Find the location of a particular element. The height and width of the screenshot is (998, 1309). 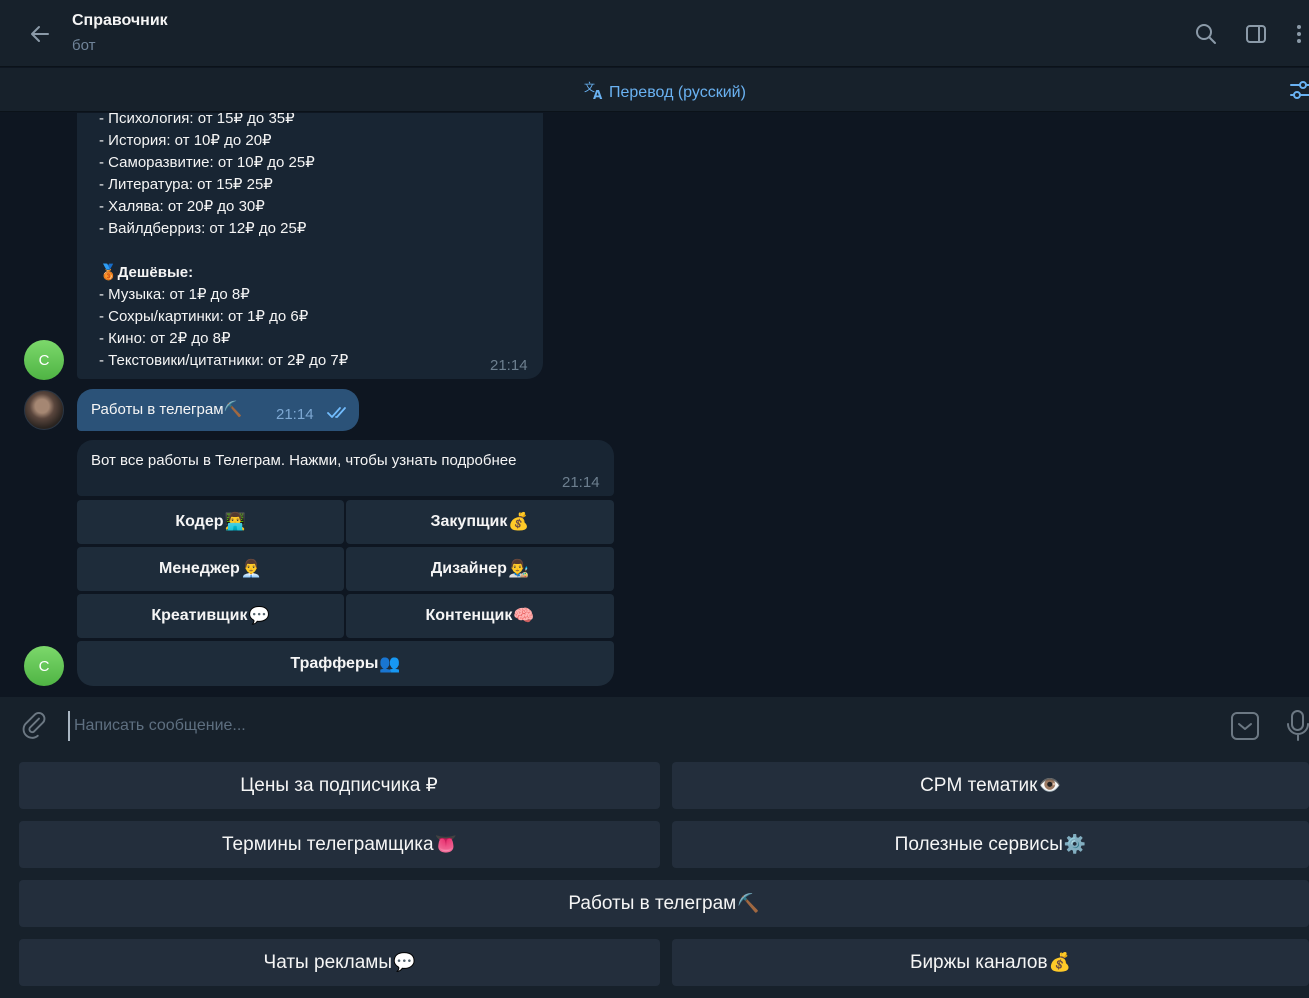

reply-button-cpm-topics: CPM тематик 👁️ is located at coordinates (990, 785).